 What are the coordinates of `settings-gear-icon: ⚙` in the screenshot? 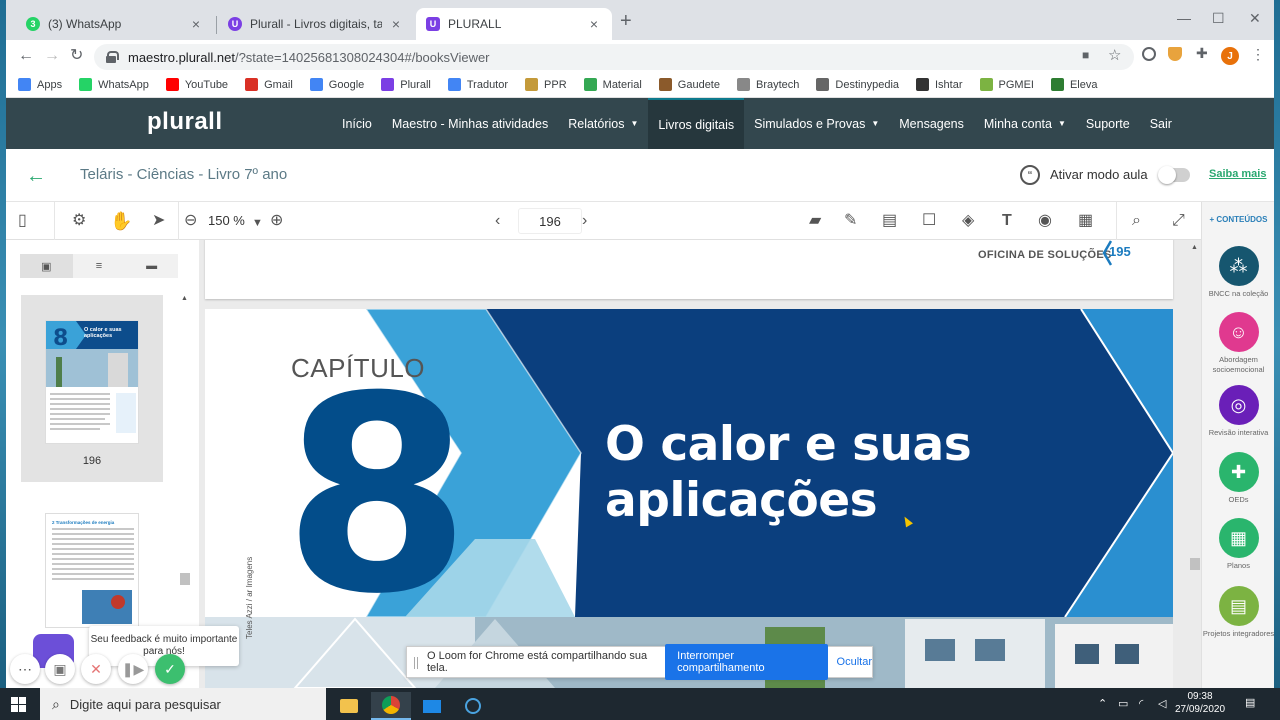 It's located at (79, 221).